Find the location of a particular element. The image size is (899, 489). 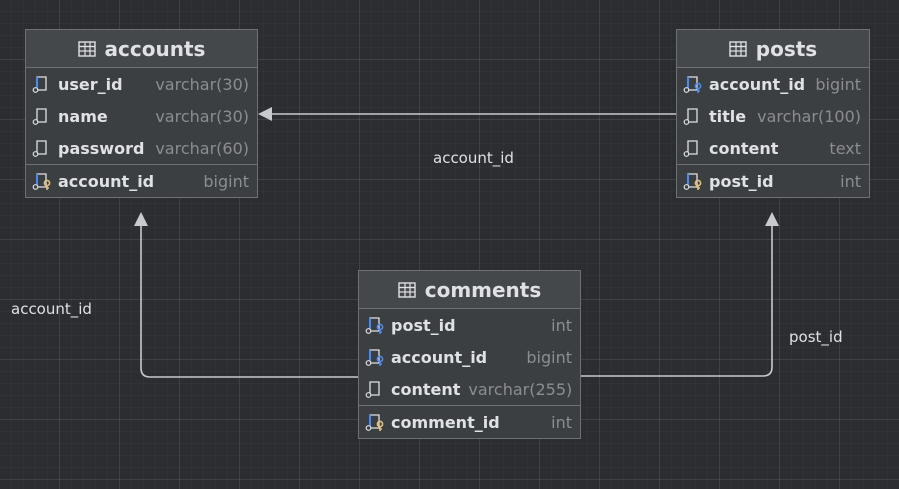

column-type: varchar(255) is located at coordinates (520, 389).